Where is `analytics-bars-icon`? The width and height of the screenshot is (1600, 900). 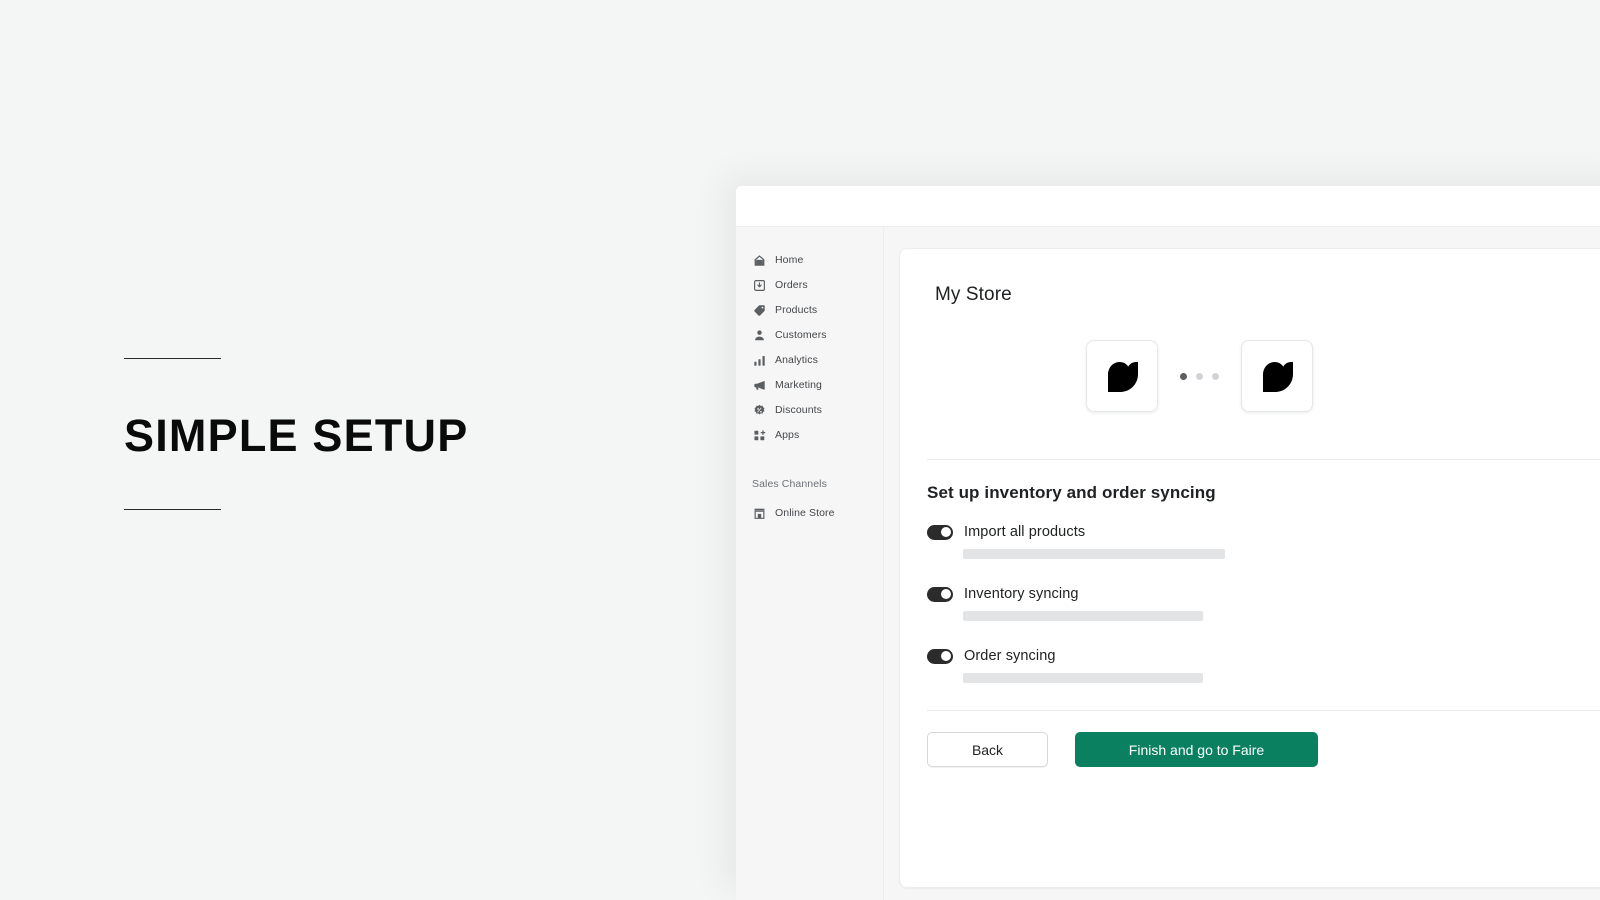
analytics-bars-icon is located at coordinates (759, 361).